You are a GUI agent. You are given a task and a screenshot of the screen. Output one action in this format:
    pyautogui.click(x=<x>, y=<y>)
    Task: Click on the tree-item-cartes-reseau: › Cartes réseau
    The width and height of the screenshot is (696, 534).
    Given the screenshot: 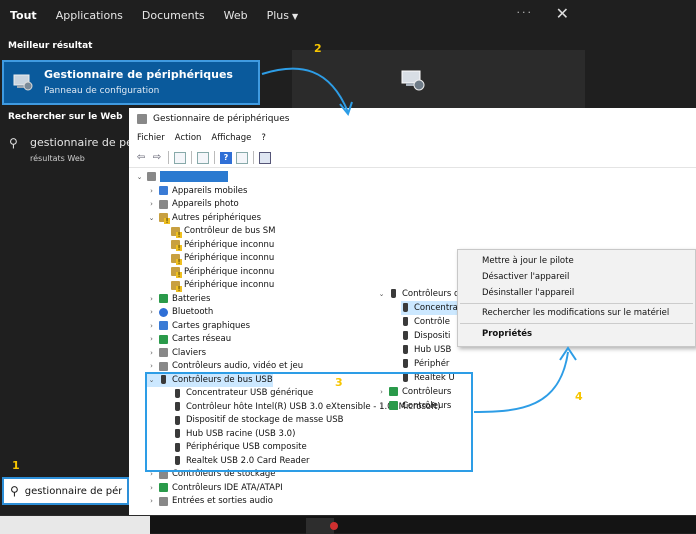 What is the action you would take?
    pyautogui.click(x=189, y=340)
    